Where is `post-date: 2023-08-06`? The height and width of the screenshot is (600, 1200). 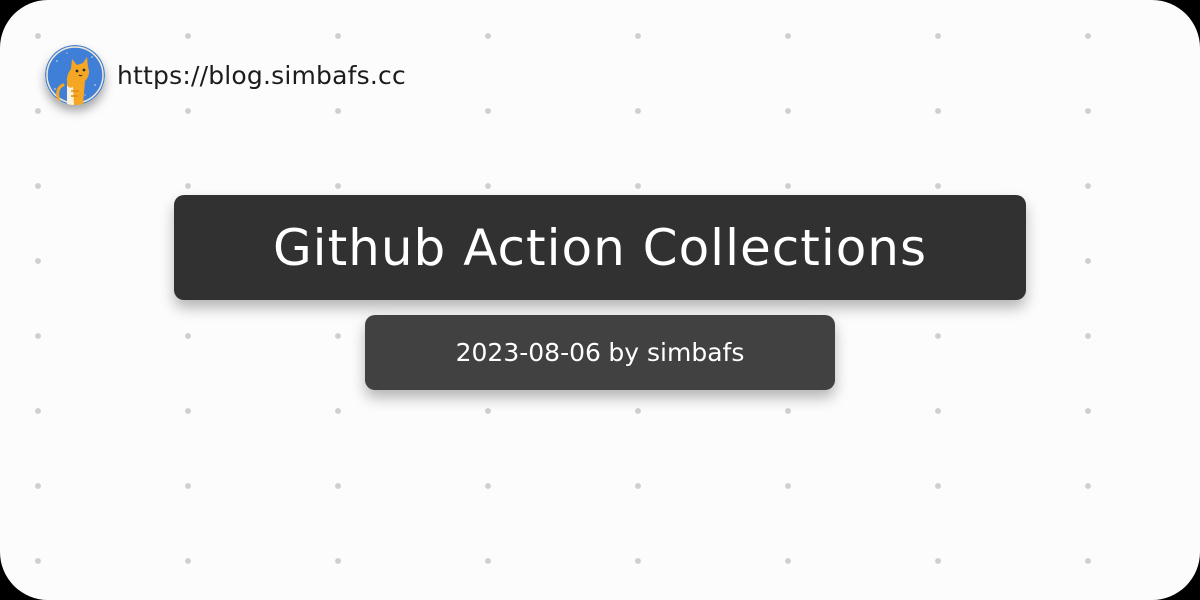 post-date: 2023-08-06 is located at coordinates (528, 352).